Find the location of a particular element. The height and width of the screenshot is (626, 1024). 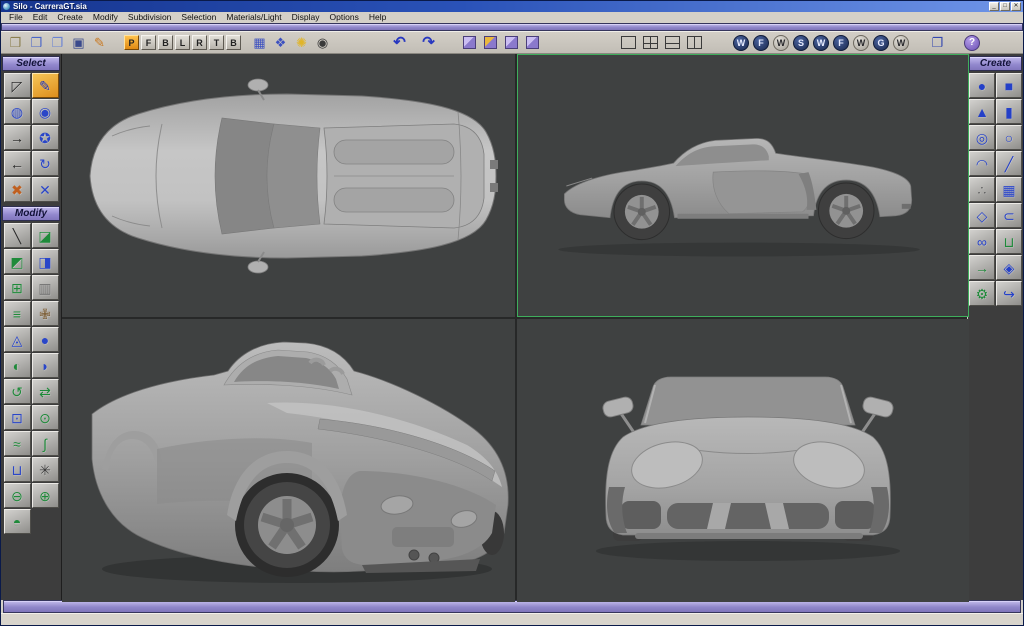

open-file-button: ❒ is located at coordinates (36, 42).